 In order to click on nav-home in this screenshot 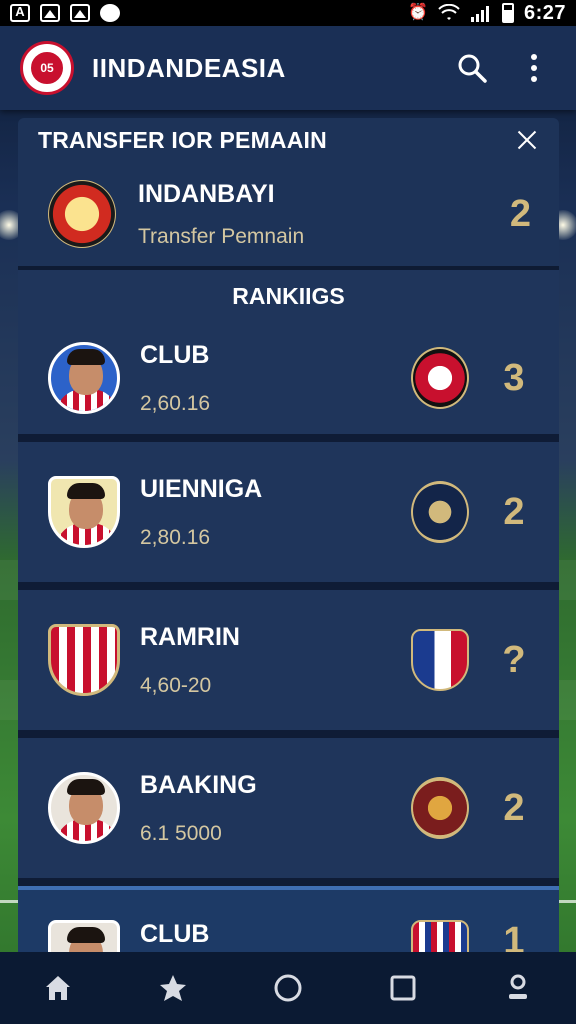, I will do `click(58, 988)`.